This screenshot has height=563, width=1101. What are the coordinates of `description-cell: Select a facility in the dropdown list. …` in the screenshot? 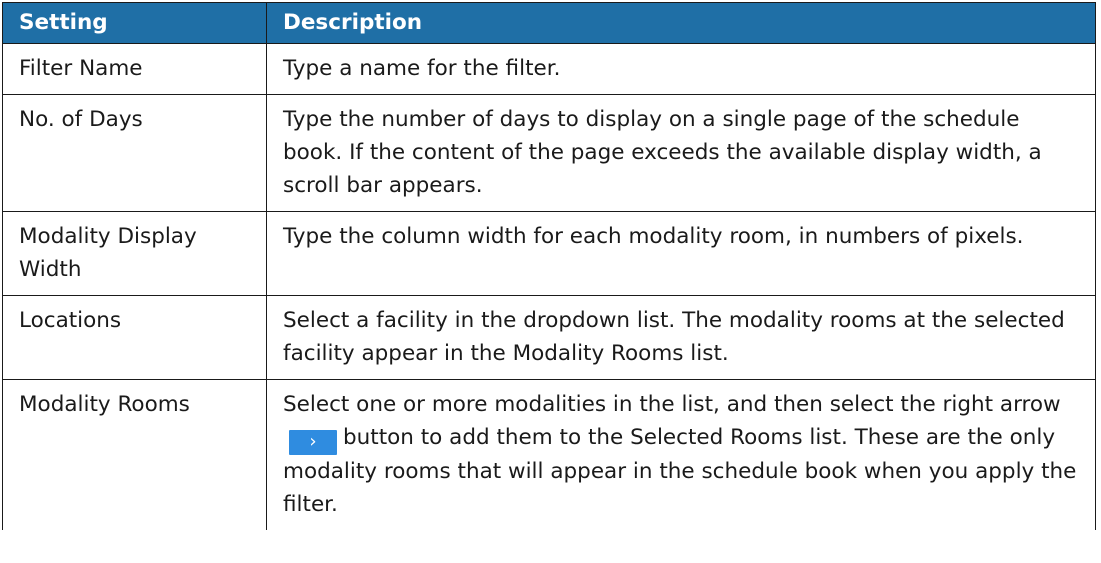 It's located at (681, 337).